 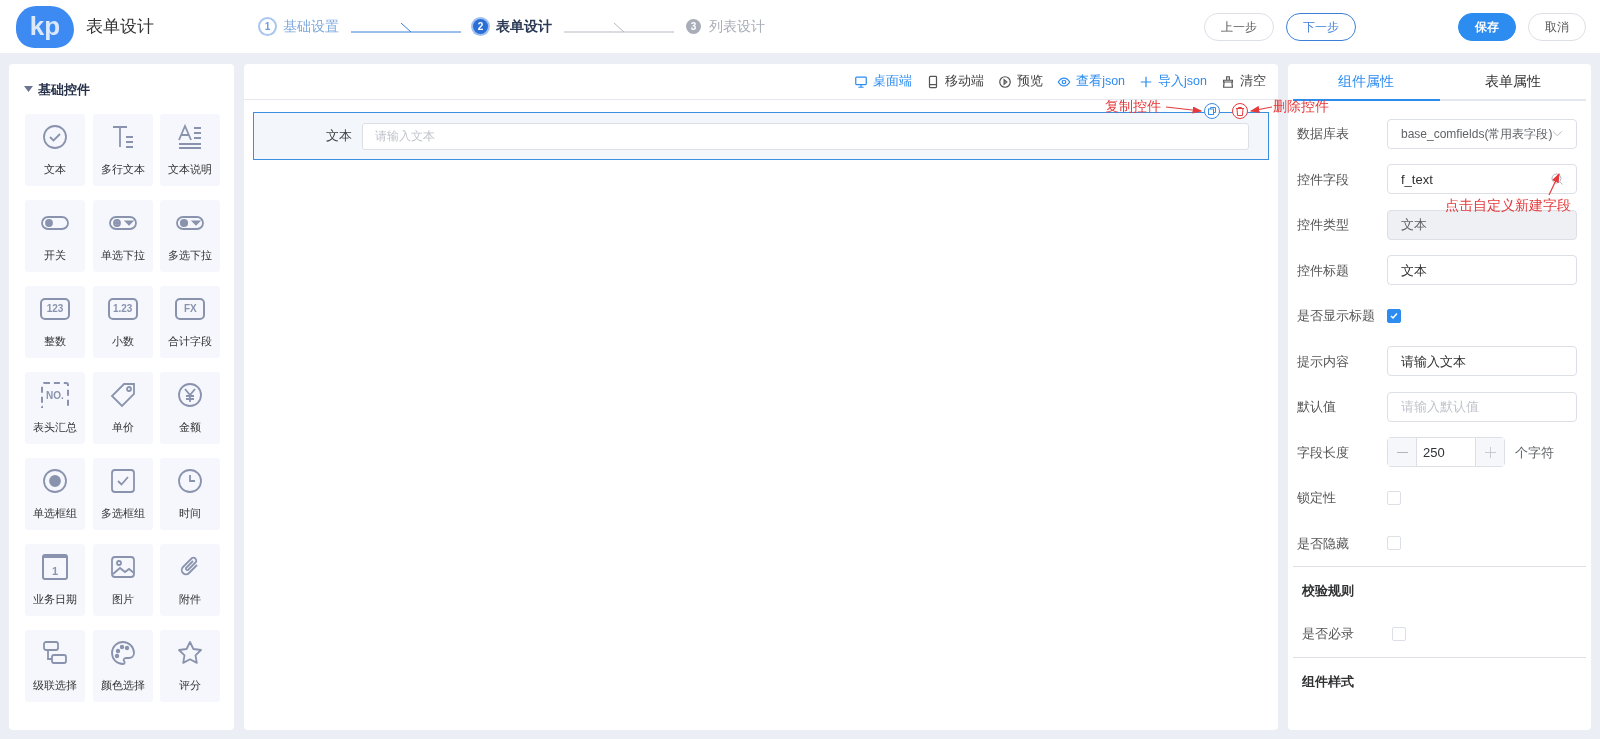 What do you see at coordinates (190, 255) in the screenshot?
I see `tile-label: 多选下拉` at bounding box center [190, 255].